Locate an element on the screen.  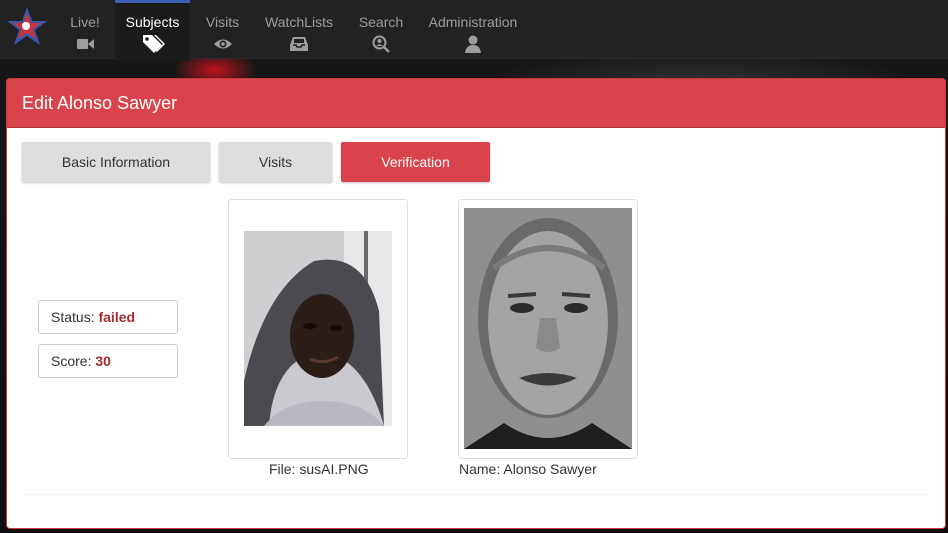
status-value: failed is located at coordinates (117, 317).